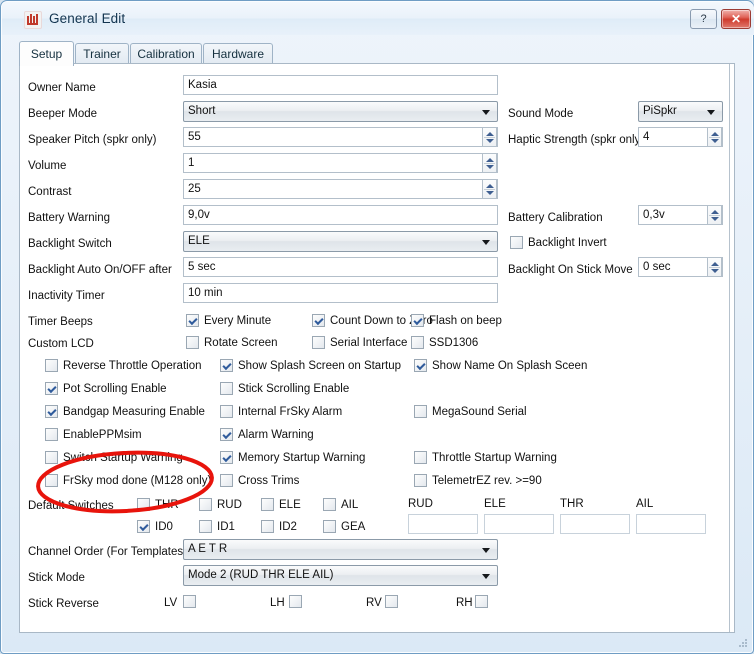  What do you see at coordinates (226, 434) in the screenshot?
I see `alarm-warning-checkbox` at bounding box center [226, 434].